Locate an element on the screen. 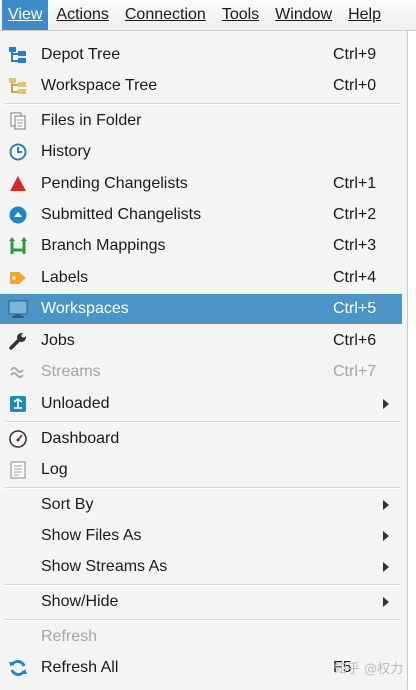  menu-item-workspaces: Workspaces Ctrl+5 is located at coordinates (201, 309).